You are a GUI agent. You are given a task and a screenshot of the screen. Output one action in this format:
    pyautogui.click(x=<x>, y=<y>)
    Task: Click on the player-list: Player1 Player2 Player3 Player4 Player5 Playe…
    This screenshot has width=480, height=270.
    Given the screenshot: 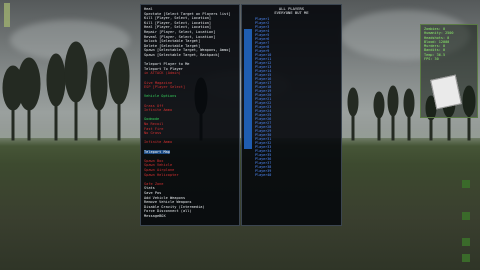 What is the action you would take?
    pyautogui.click(x=263, y=97)
    